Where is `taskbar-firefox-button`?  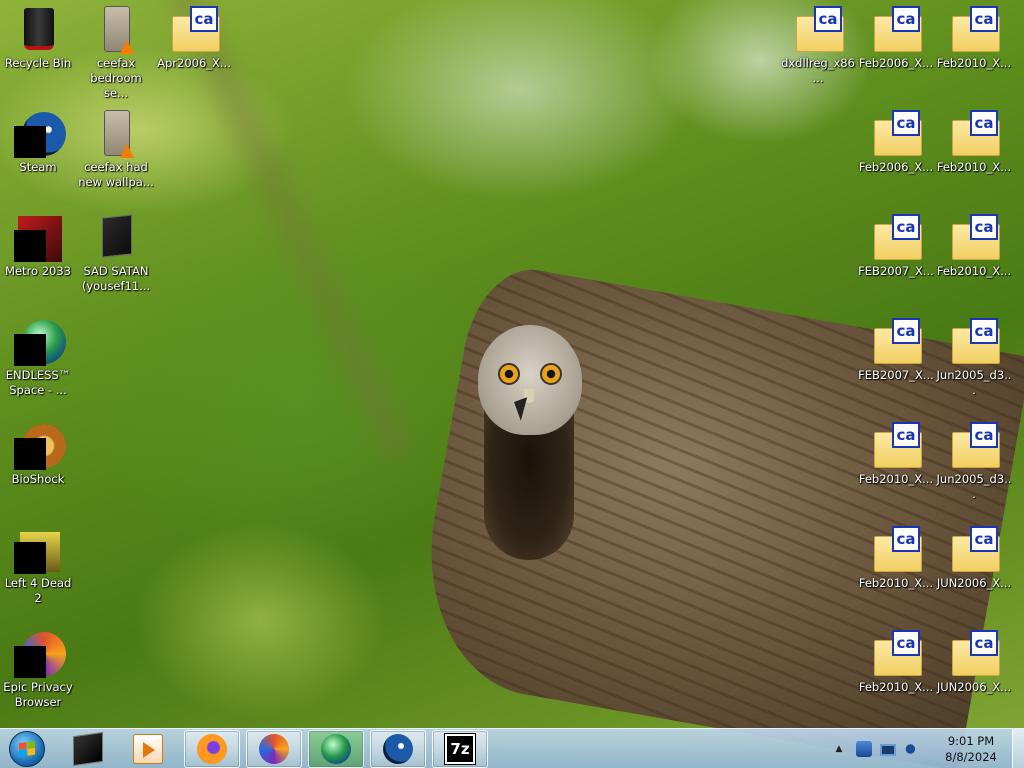 taskbar-firefox-button is located at coordinates (212, 749).